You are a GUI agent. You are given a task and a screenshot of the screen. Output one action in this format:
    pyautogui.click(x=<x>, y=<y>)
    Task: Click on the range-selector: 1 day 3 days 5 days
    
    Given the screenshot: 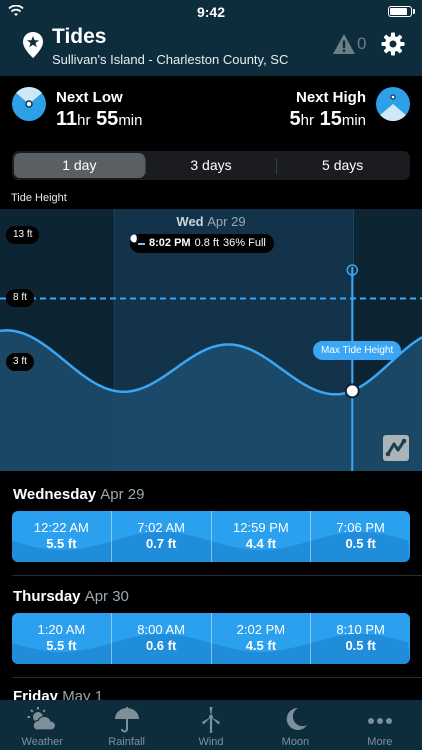 What is the action you would take?
    pyautogui.click(x=211, y=165)
    